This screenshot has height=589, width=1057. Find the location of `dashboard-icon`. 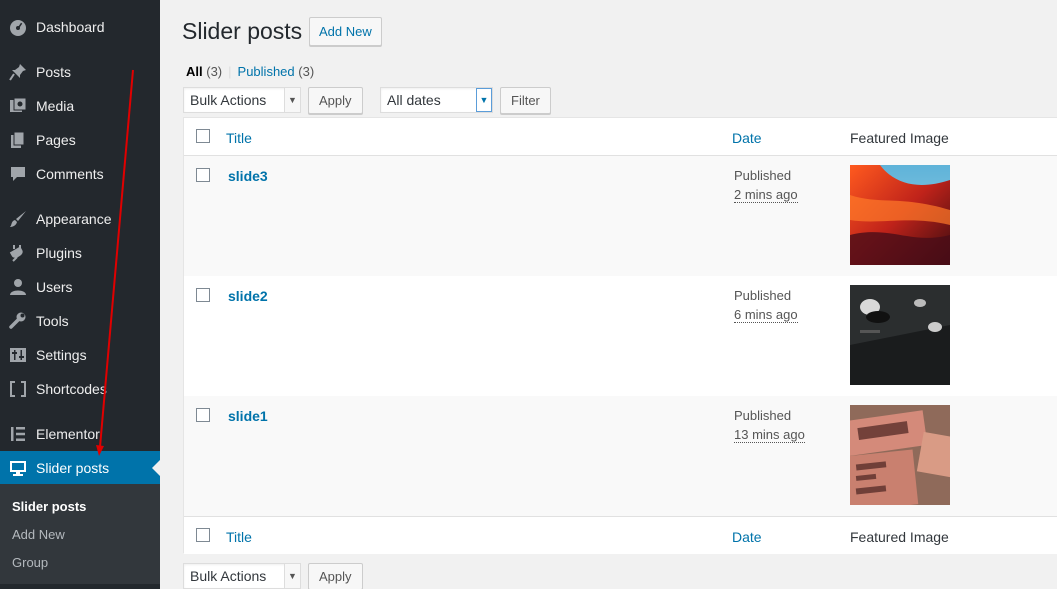

dashboard-icon is located at coordinates (18, 27).